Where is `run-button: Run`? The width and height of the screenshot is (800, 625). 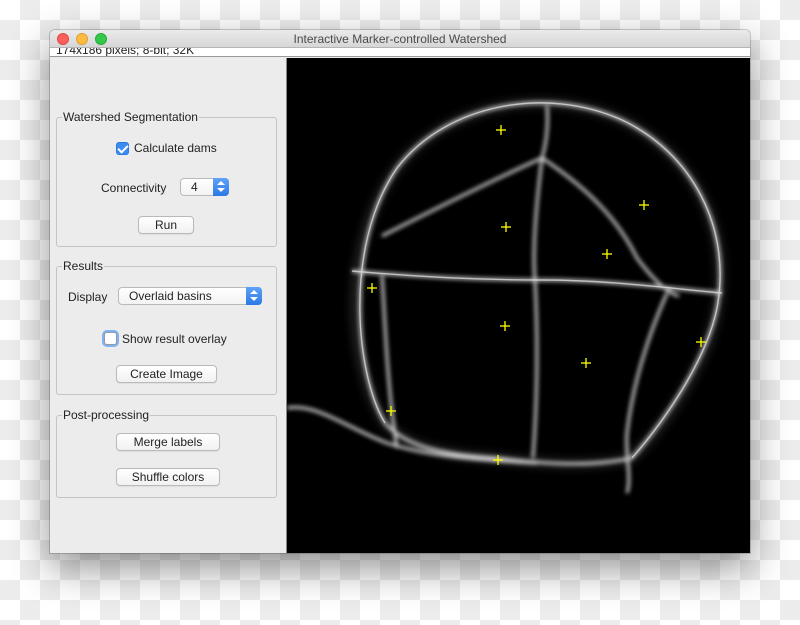
run-button: Run is located at coordinates (166, 225).